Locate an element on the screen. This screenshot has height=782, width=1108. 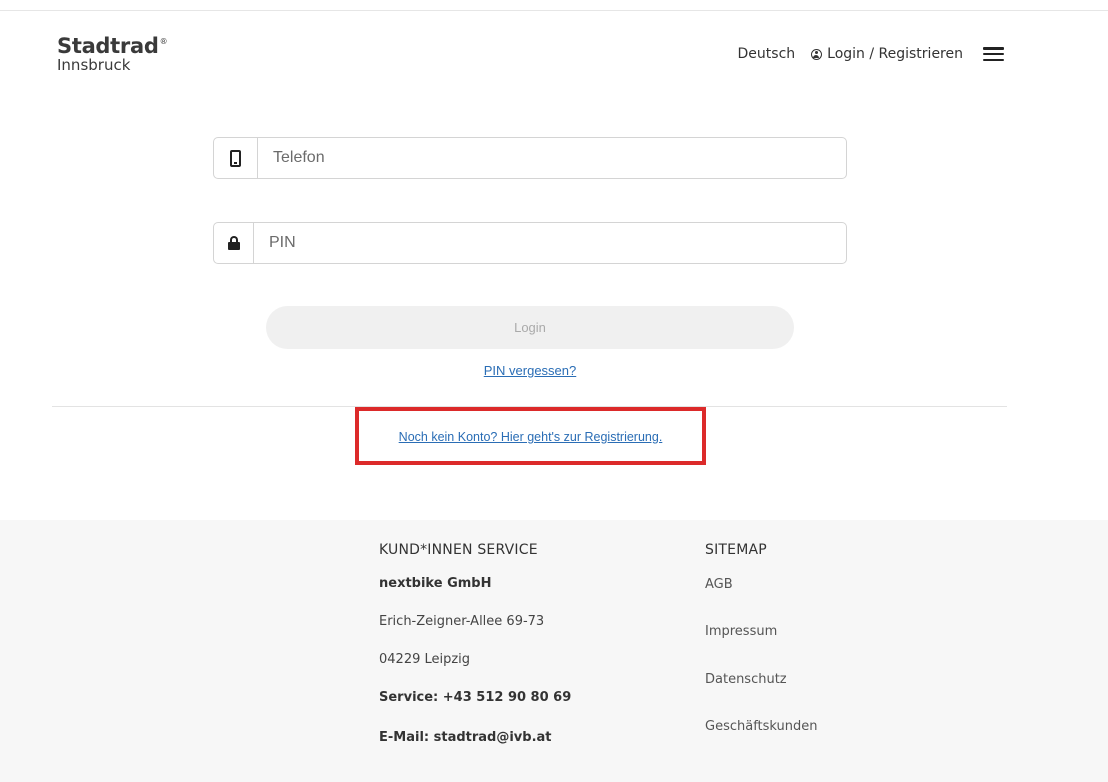
sitemap-link-agb: AGB is located at coordinates (719, 584).